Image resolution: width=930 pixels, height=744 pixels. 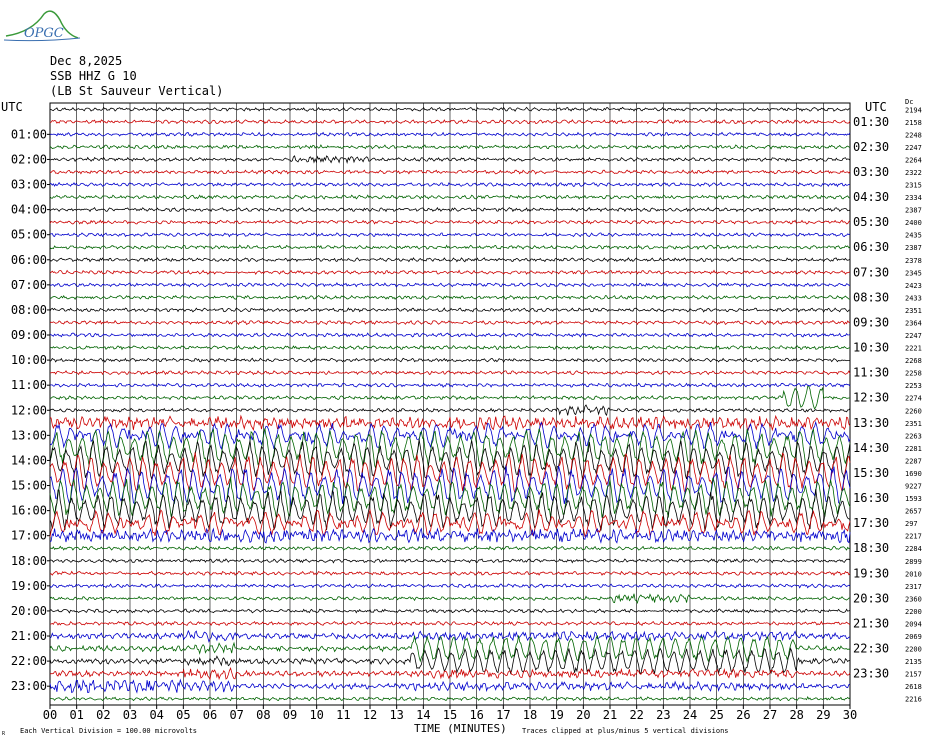 What do you see at coordinates (183, 715) in the screenshot?
I see `x-tick-label: 05` at bounding box center [183, 715].